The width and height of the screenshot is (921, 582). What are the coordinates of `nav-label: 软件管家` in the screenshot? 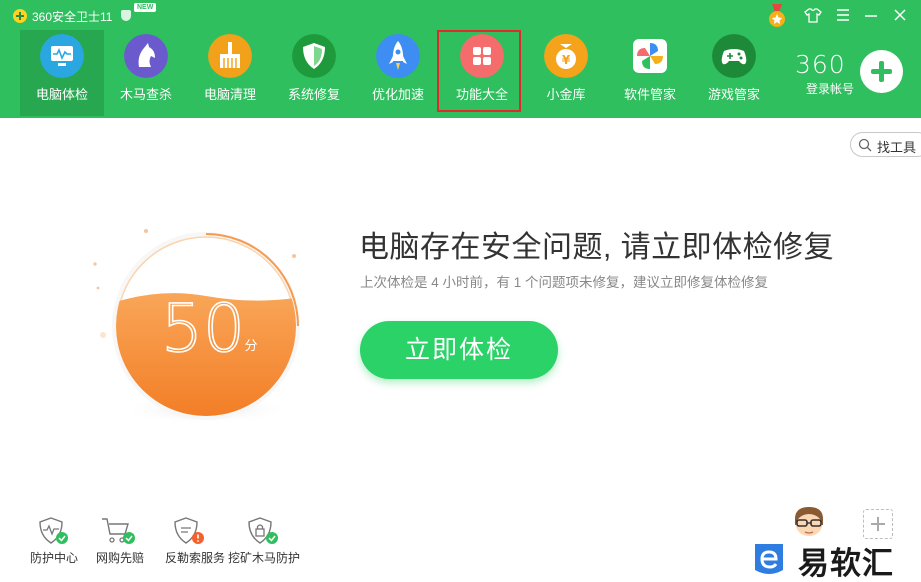 It's located at (649, 94).